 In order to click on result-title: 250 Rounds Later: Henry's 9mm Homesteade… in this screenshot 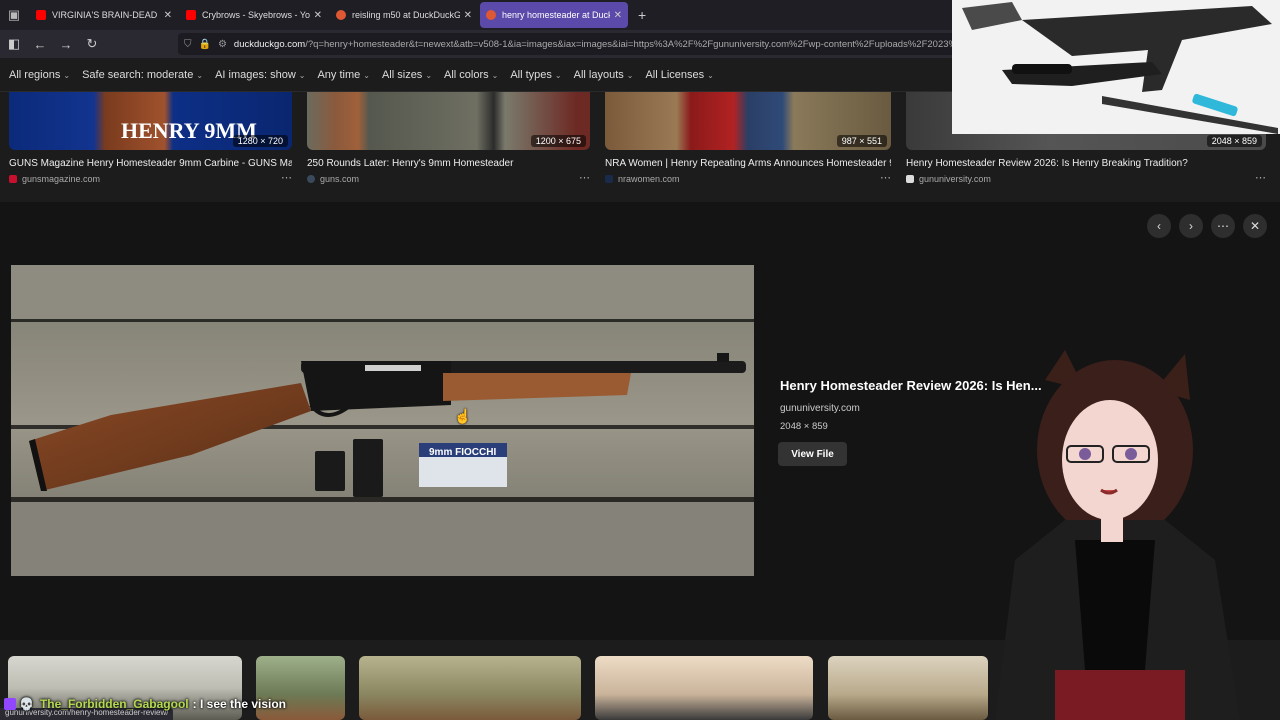, I will do `click(448, 163)`.